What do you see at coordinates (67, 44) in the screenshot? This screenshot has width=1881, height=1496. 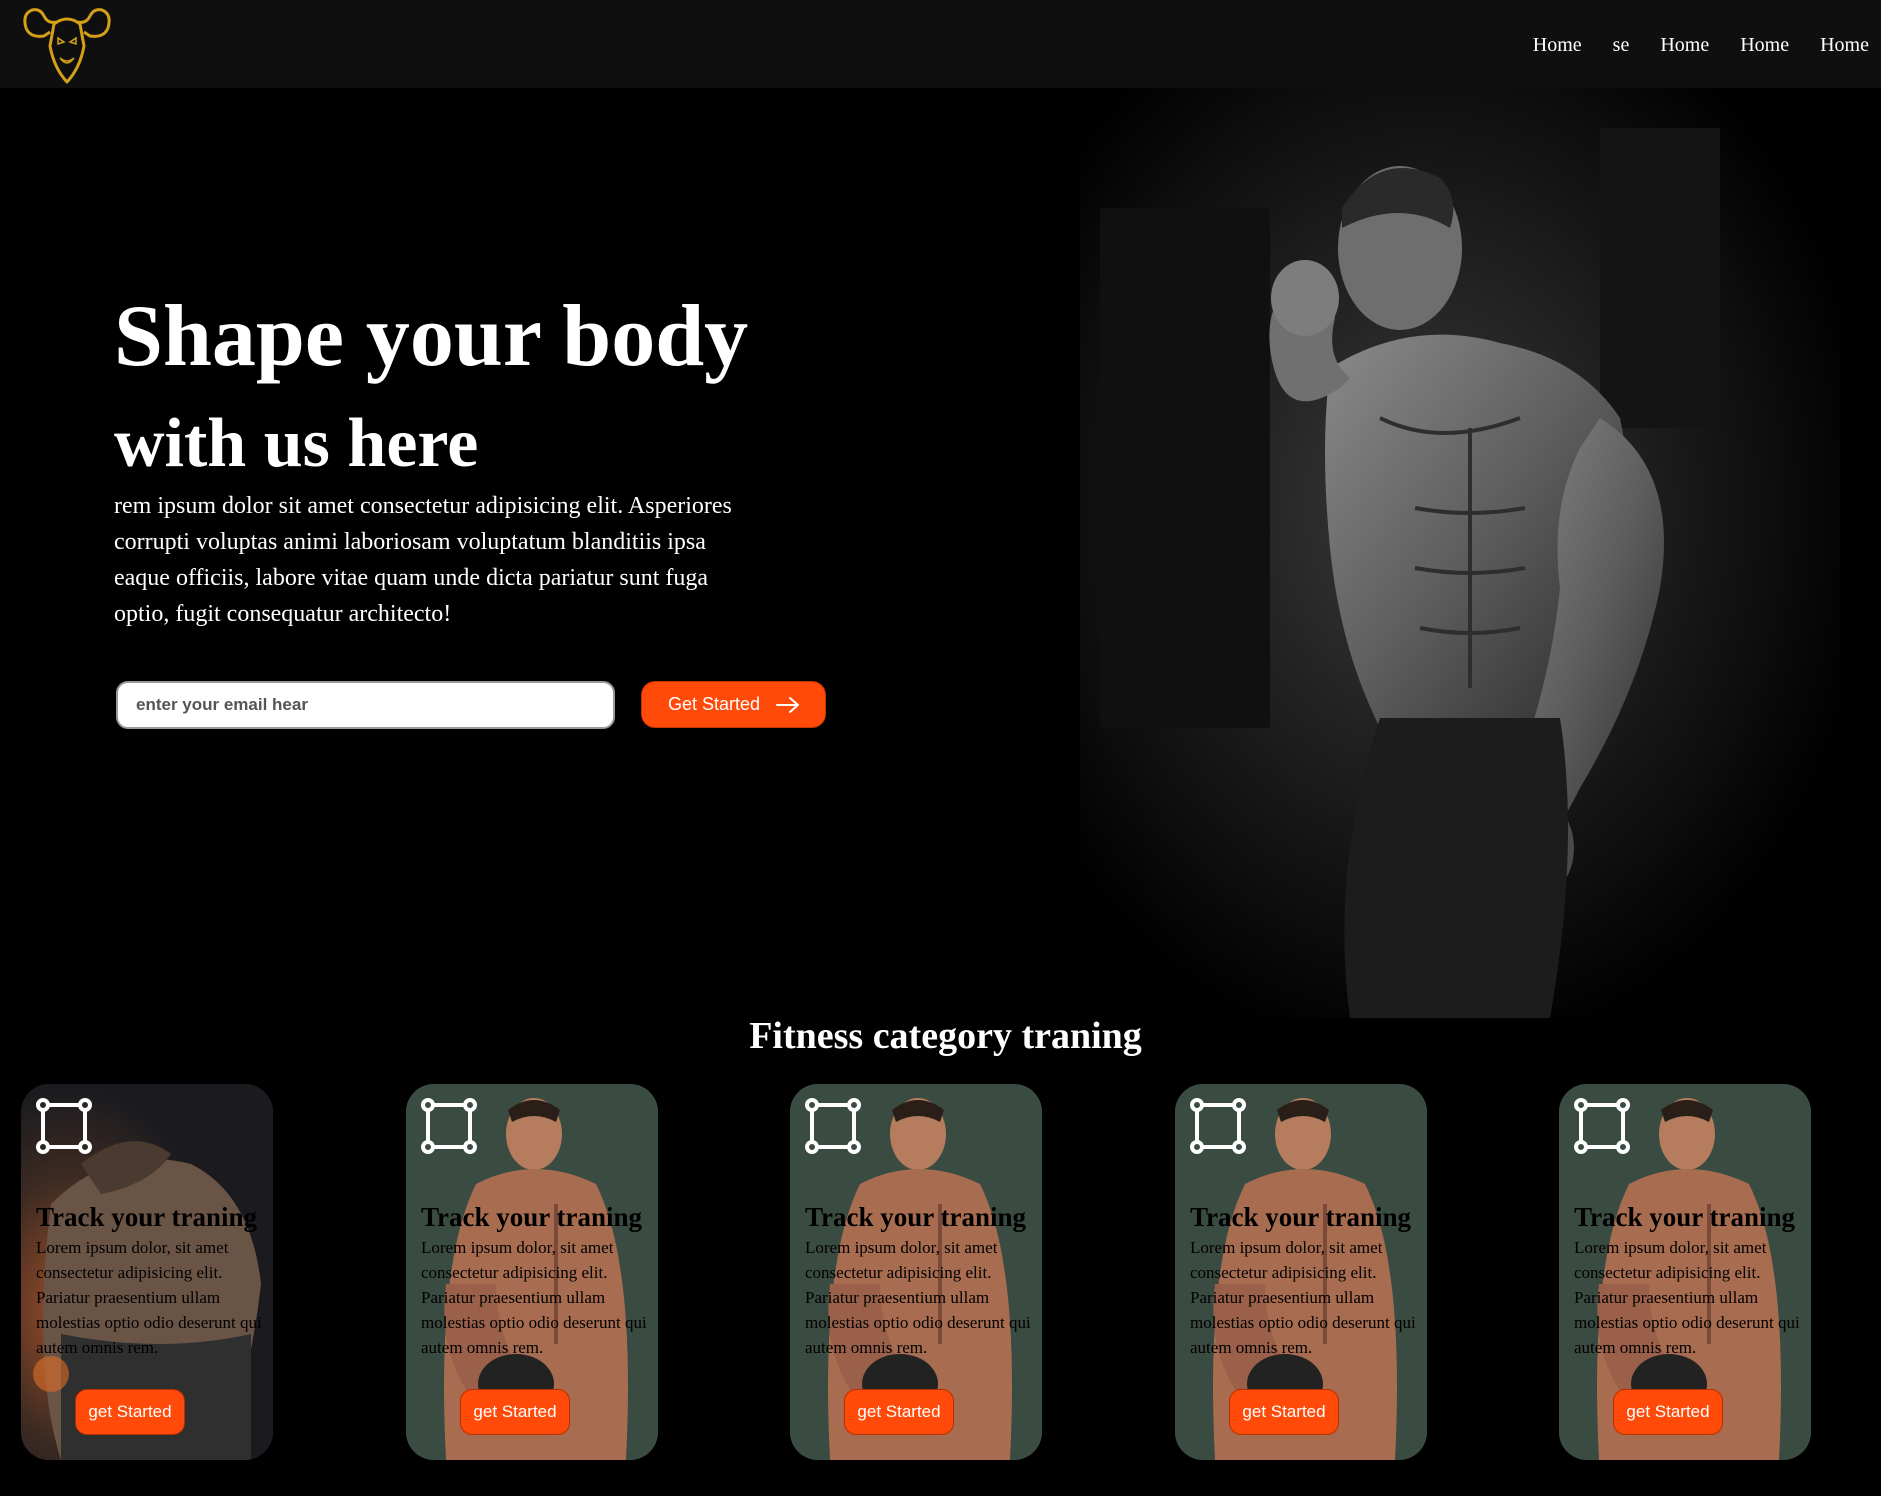 I see `bodybuilder-logo-icon` at bounding box center [67, 44].